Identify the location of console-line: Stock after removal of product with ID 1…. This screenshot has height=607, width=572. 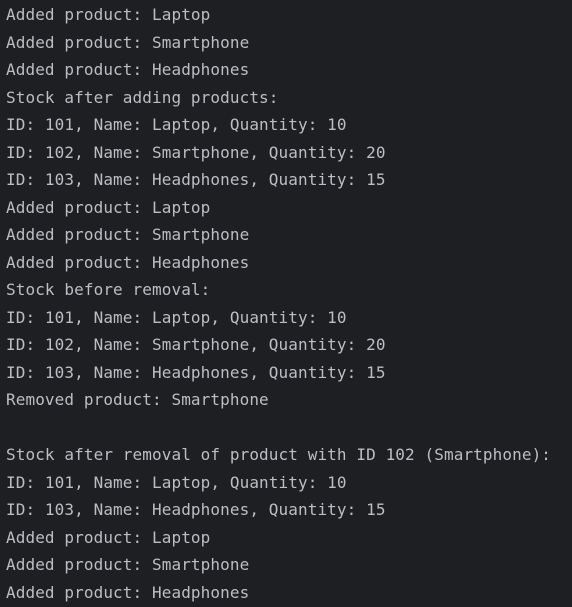
(279, 454).